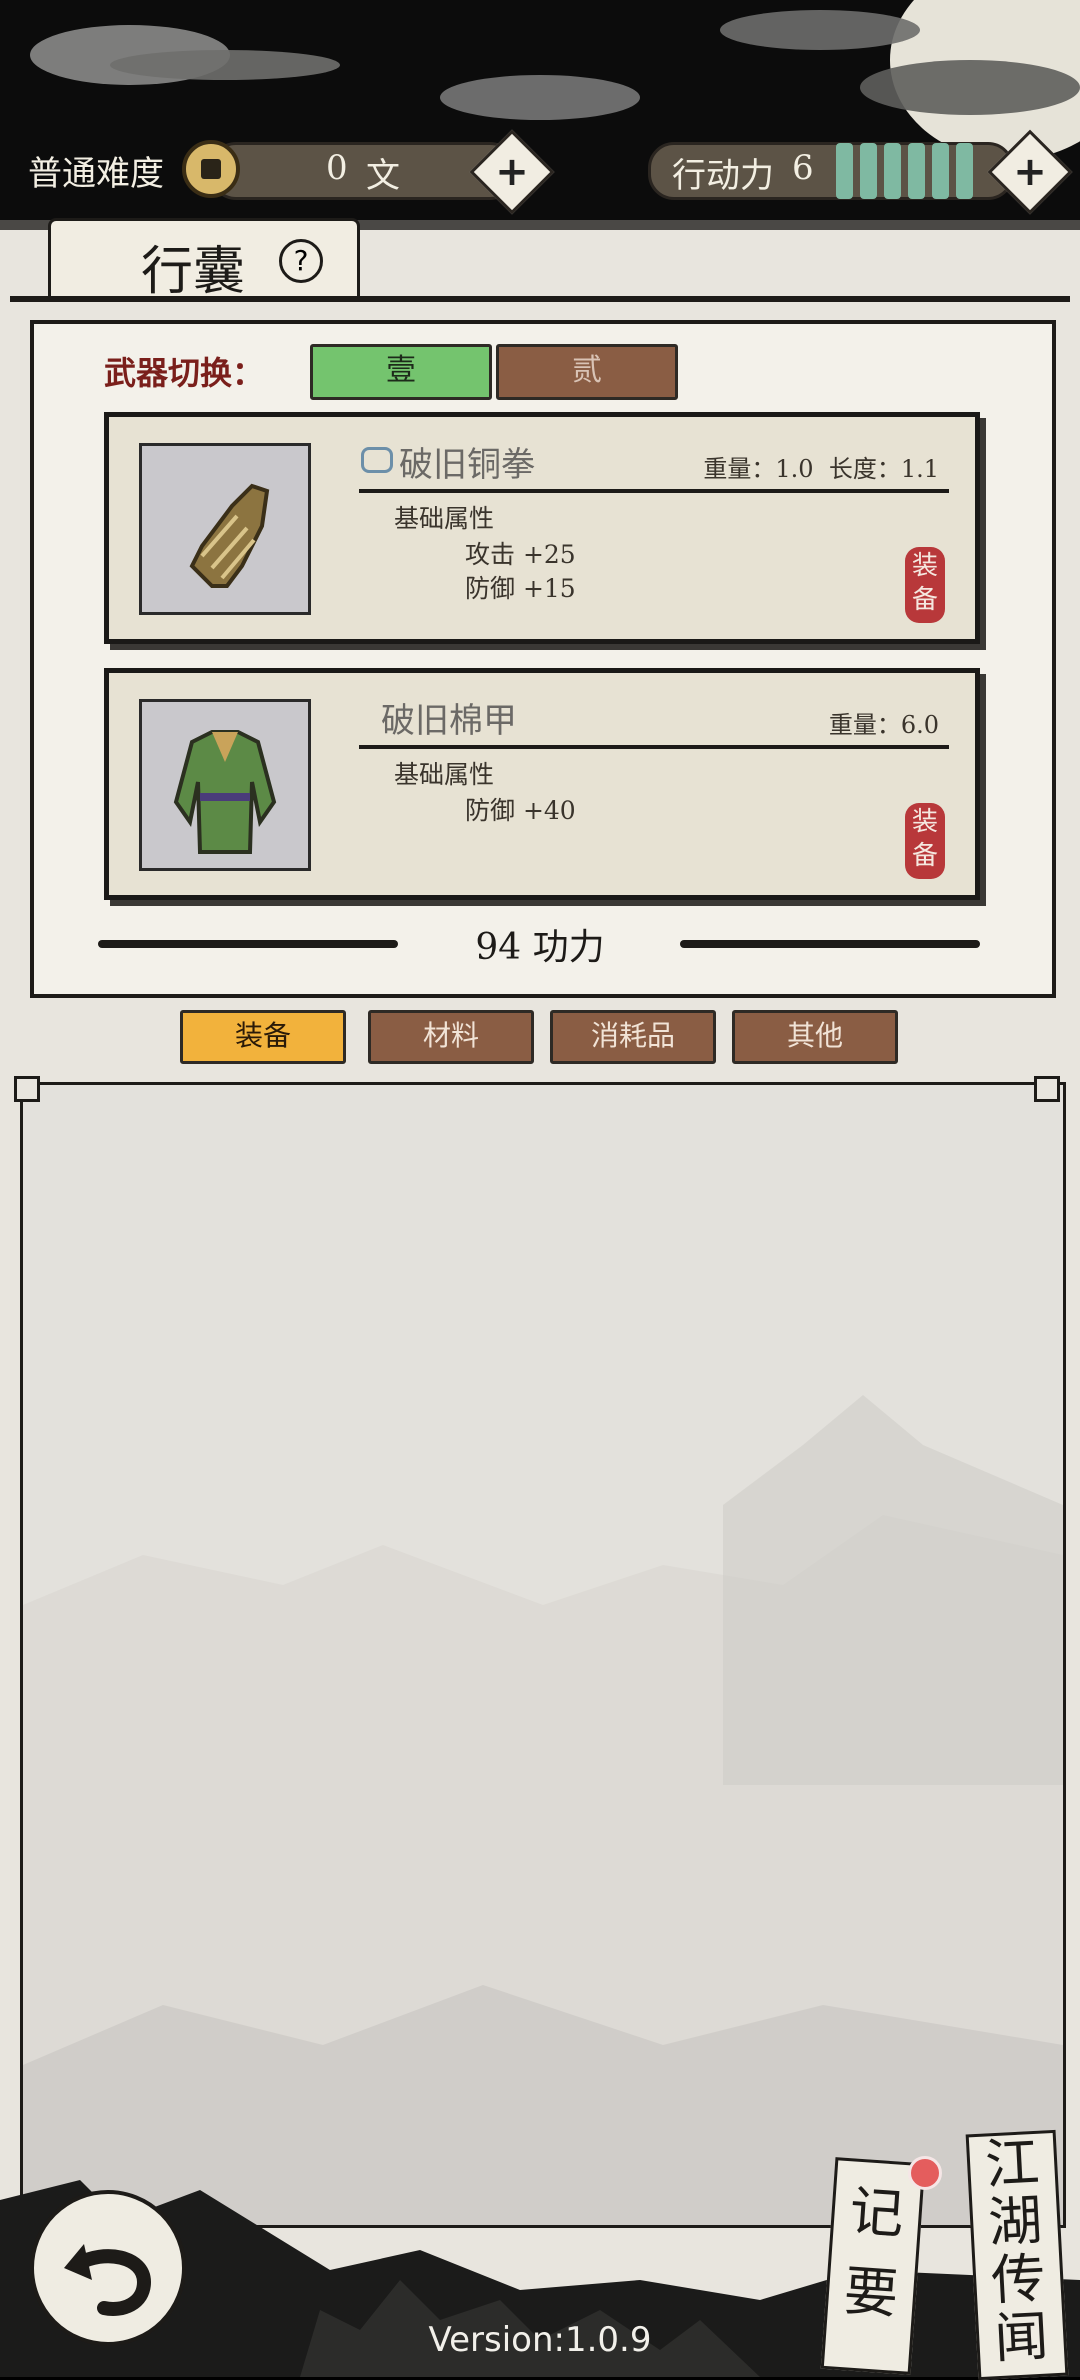  I want to click on category-tab-consumables: 消耗品, so click(633, 1037).